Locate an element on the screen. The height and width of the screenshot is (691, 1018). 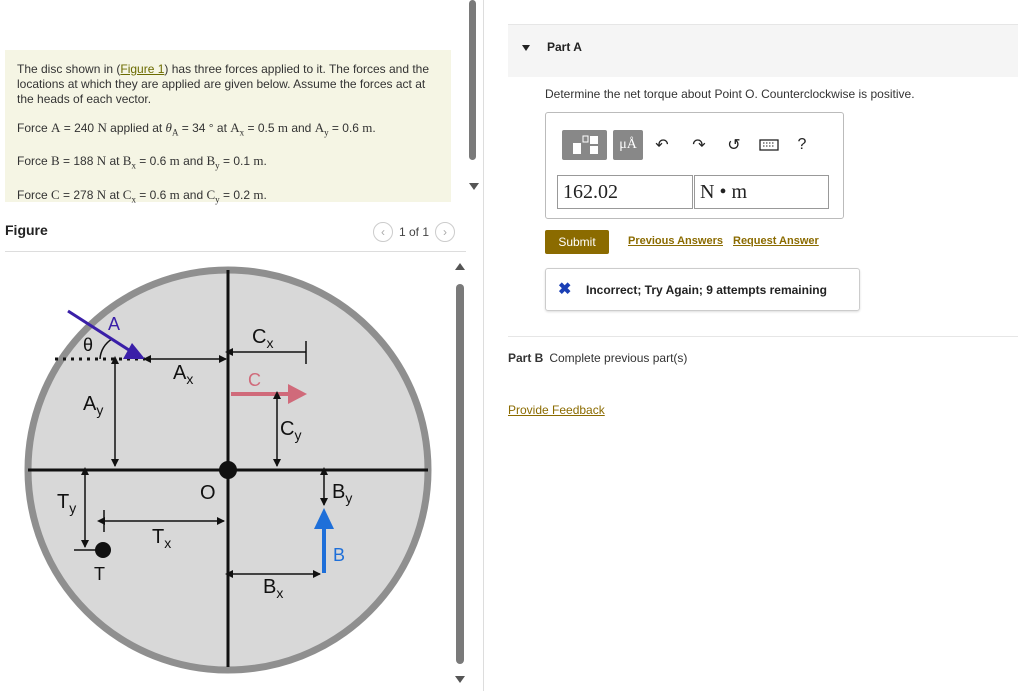
answer-box: μÅ ↶ ↷ ↺ ? 162.02 N • m is located at coordinates (694, 165).